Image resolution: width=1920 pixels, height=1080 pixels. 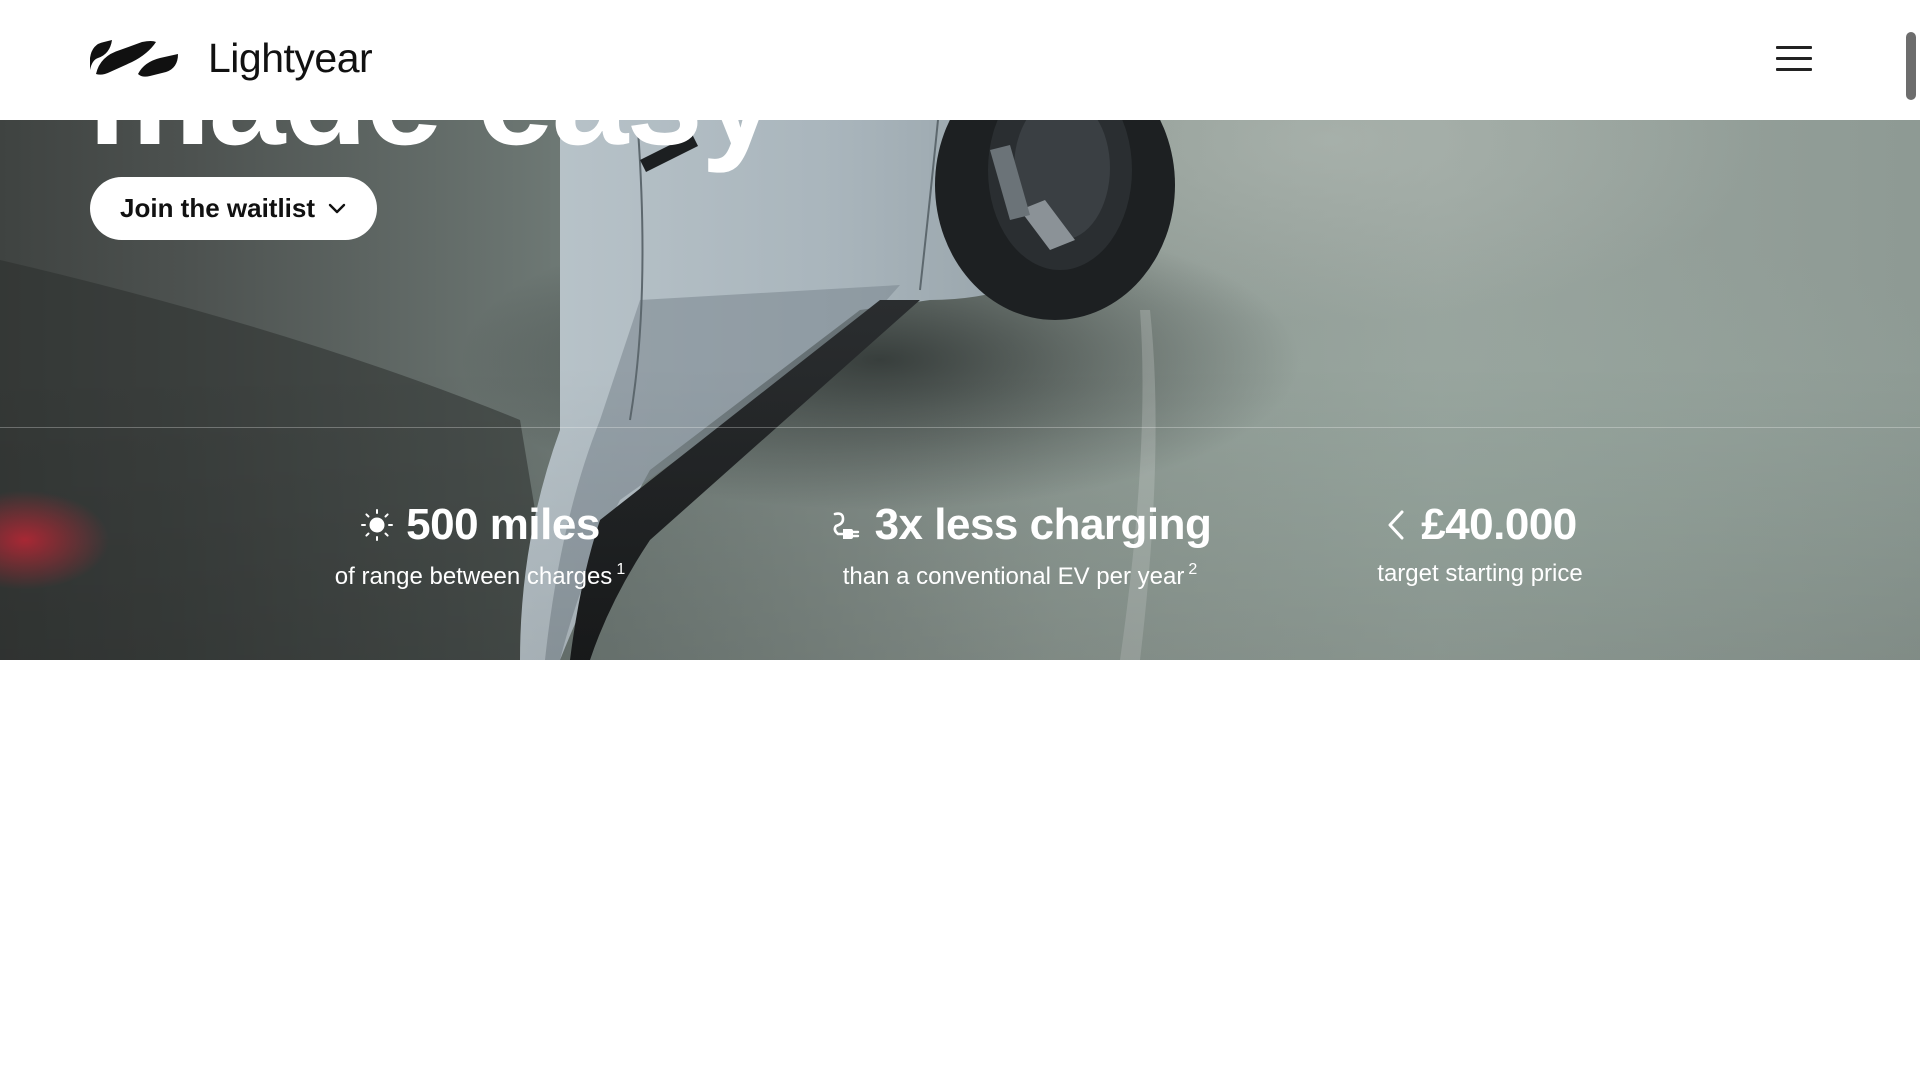 I want to click on lightyear-logo-icon, so click(x=134, y=58).